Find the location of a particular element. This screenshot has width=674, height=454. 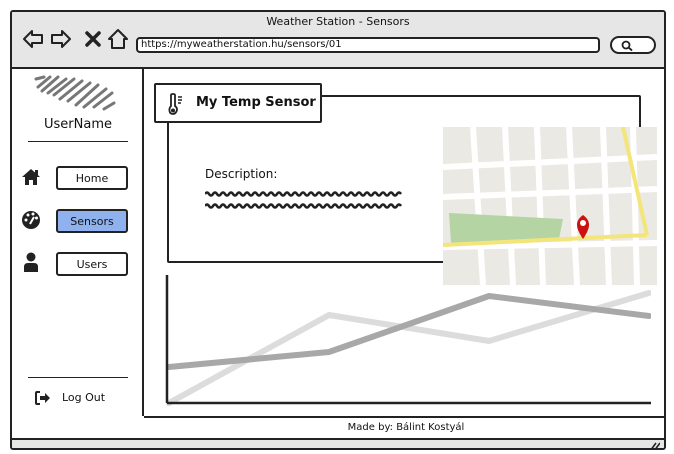

home-outline-icon is located at coordinates (118, 39).